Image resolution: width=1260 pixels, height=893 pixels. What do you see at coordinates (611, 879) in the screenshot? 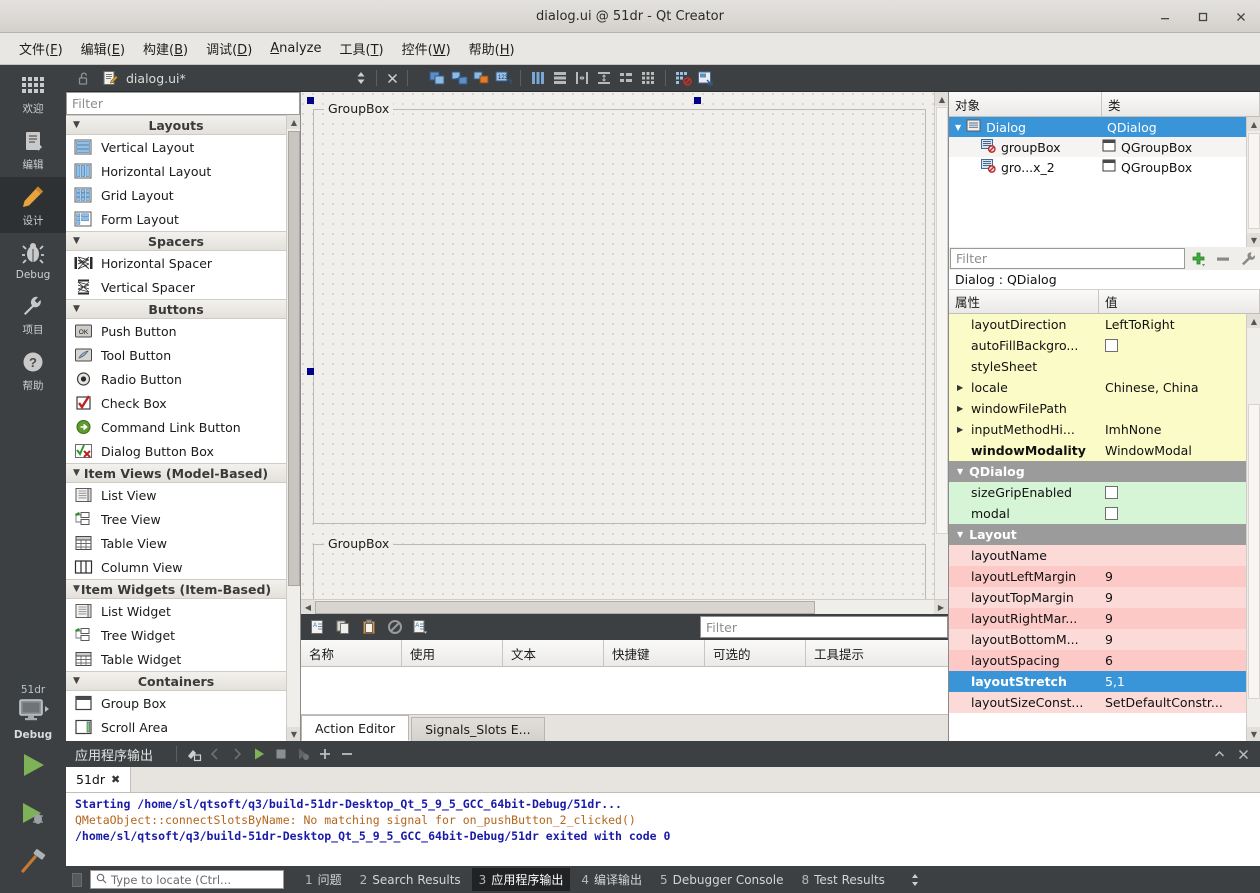
I see `output-selector-4: 4 编译输出` at bounding box center [611, 879].